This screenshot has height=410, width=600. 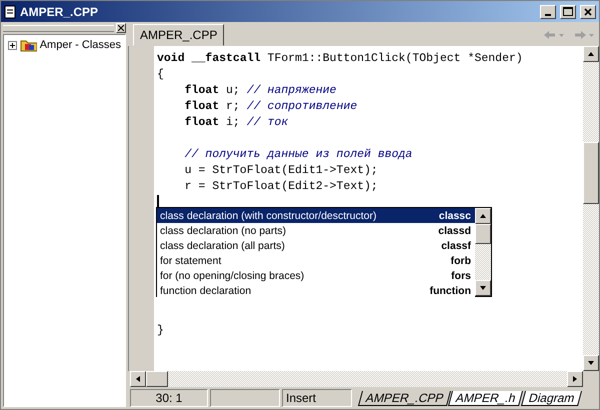 I want to click on scroll-right-icon, so click(x=575, y=379).